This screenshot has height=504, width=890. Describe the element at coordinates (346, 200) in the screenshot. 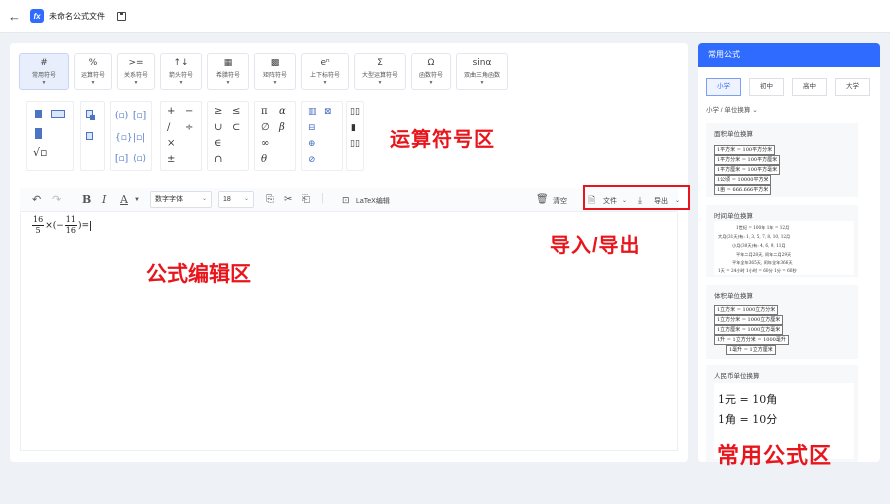

I see `latex-icon: ⊡` at that location.